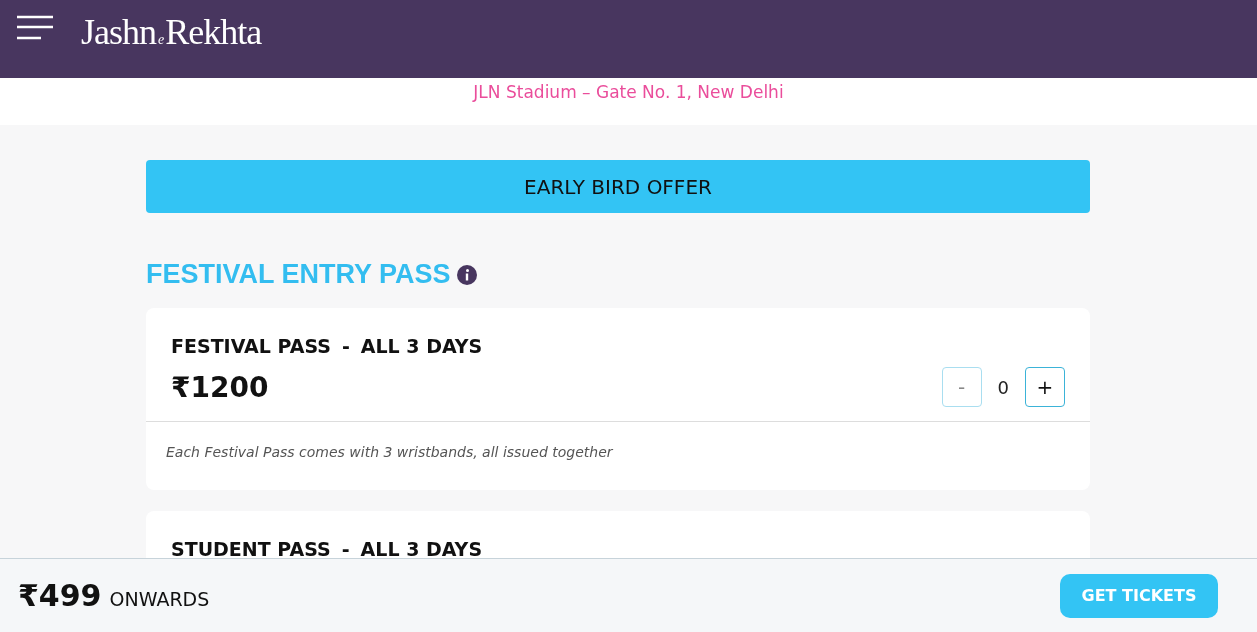 The width and height of the screenshot is (1257, 632). I want to click on pass-name: STUDENT PASS, so click(251, 549).